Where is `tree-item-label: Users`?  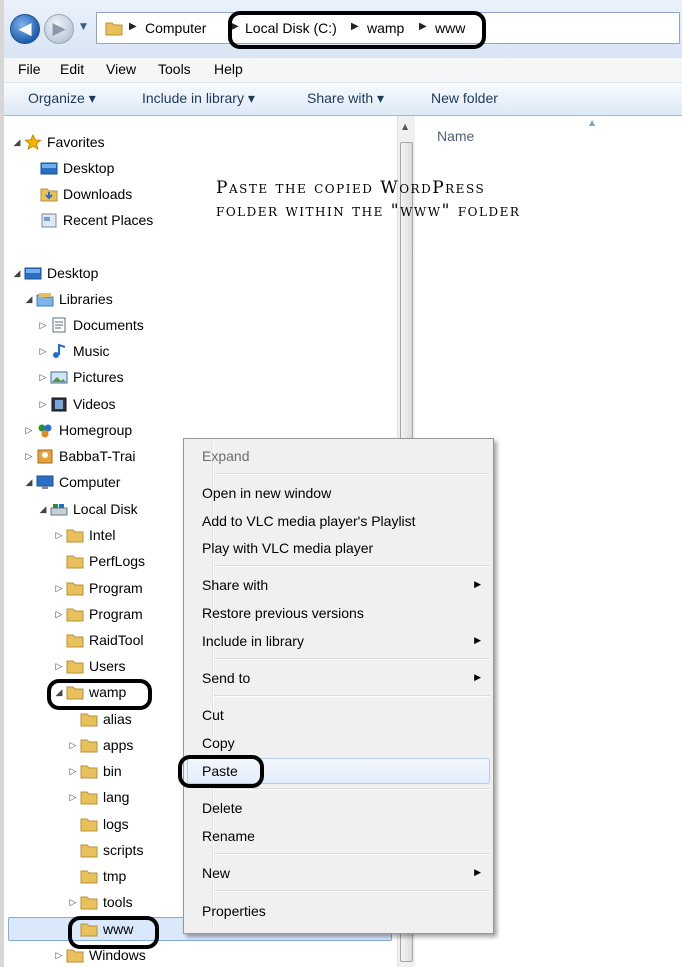
tree-item-label: Users is located at coordinates (107, 666).